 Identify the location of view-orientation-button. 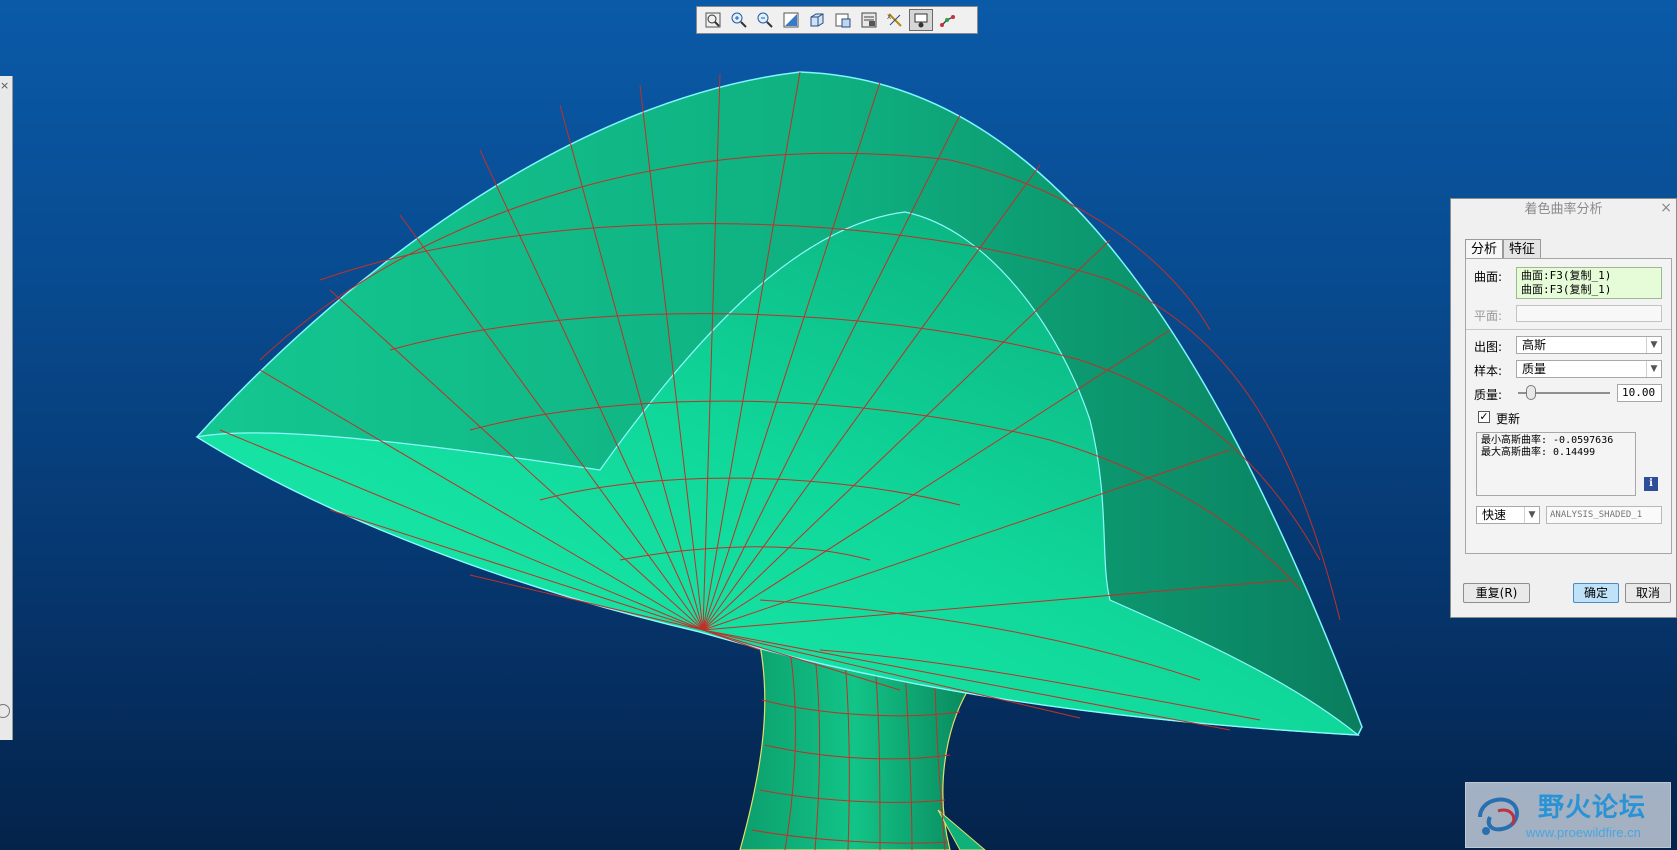
(817, 20).